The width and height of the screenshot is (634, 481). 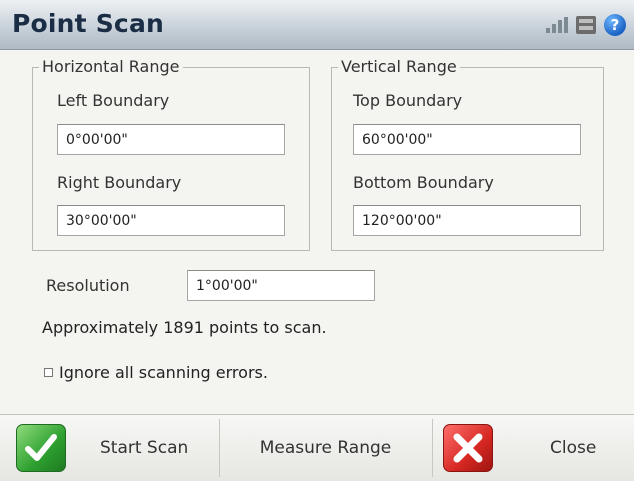 What do you see at coordinates (41, 448) in the screenshot?
I see `checkmark-icon` at bounding box center [41, 448].